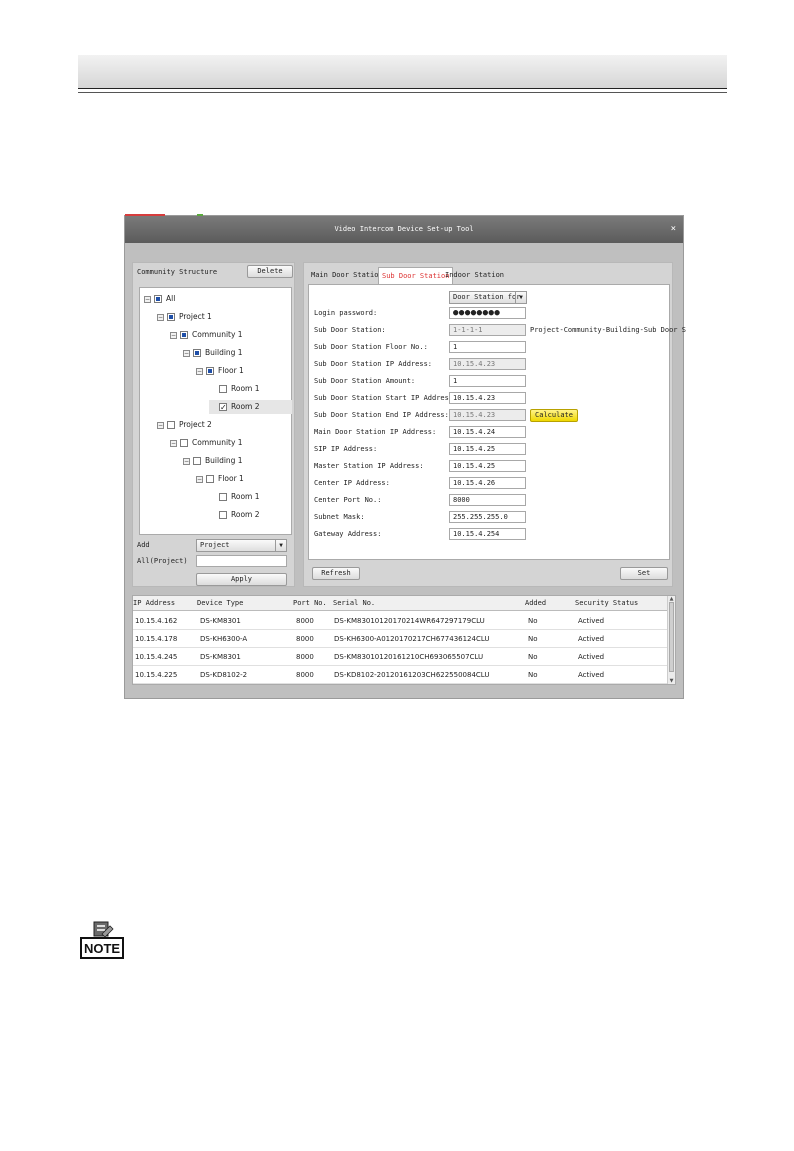 The width and height of the screenshot is (794, 1151). Describe the element at coordinates (224, 317) in the screenshot. I see `tree-node: − Project 1` at that location.